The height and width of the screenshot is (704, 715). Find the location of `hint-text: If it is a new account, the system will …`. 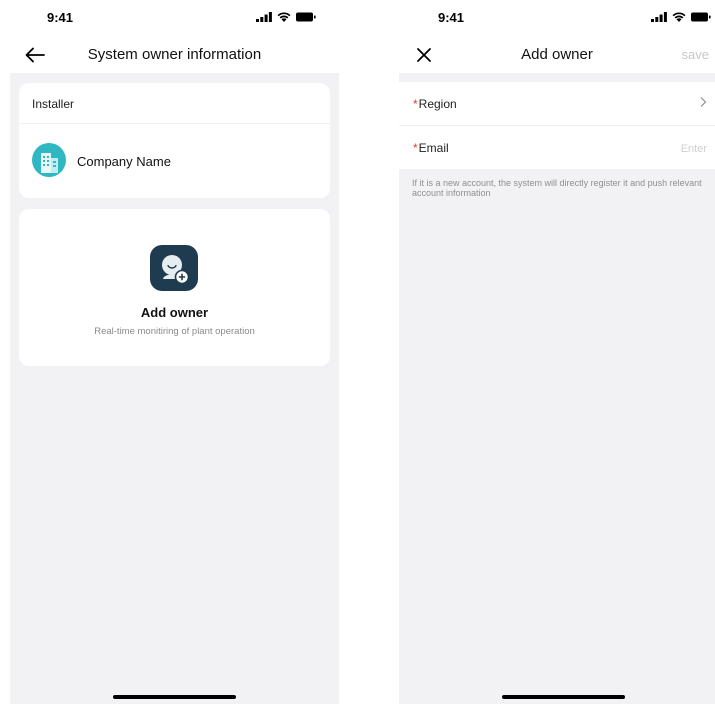

hint-text: If it is a new account, the system will … is located at coordinates (557, 188).